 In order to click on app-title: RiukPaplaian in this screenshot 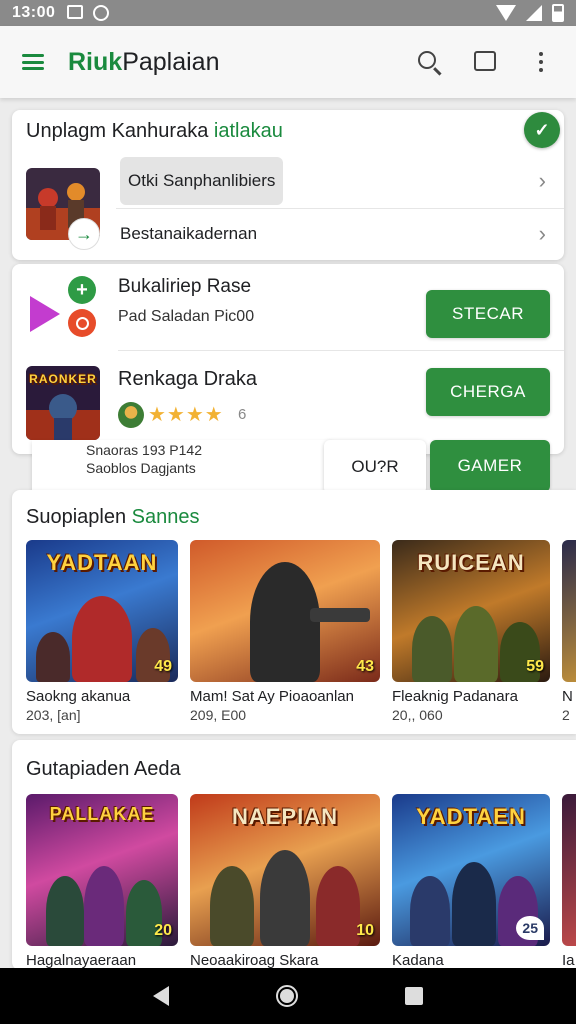, I will do `click(144, 61)`.